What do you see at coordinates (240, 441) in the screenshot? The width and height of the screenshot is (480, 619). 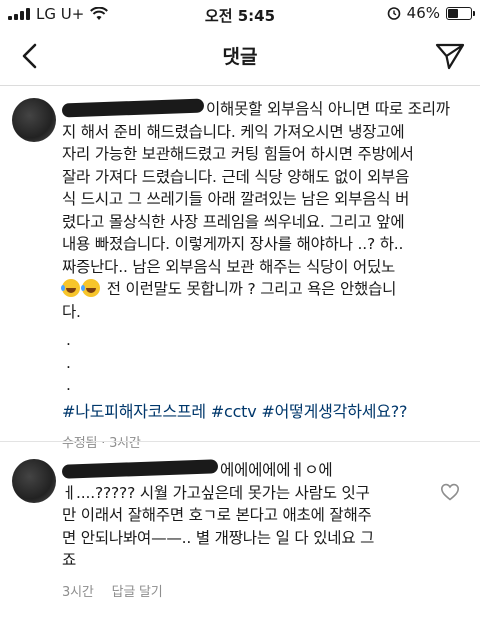 I see `divider` at bounding box center [240, 441].